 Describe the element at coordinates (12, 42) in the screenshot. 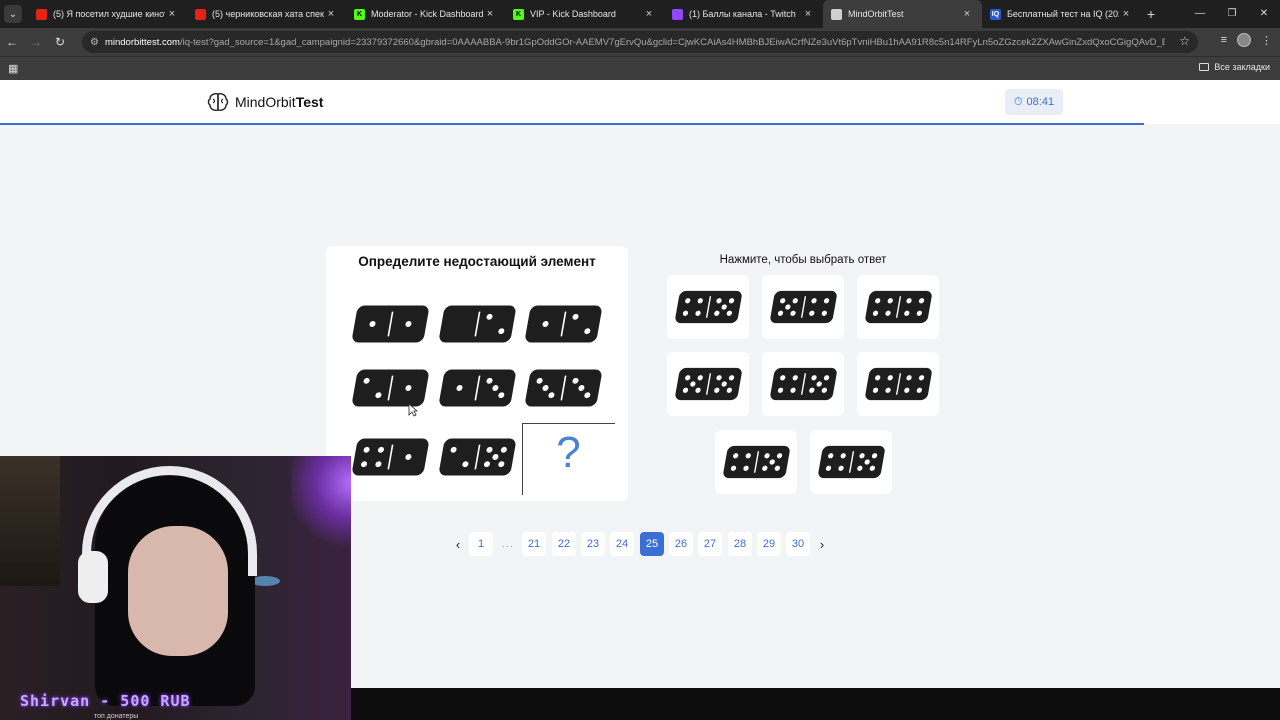

I see `back-icon: ←` at that location.